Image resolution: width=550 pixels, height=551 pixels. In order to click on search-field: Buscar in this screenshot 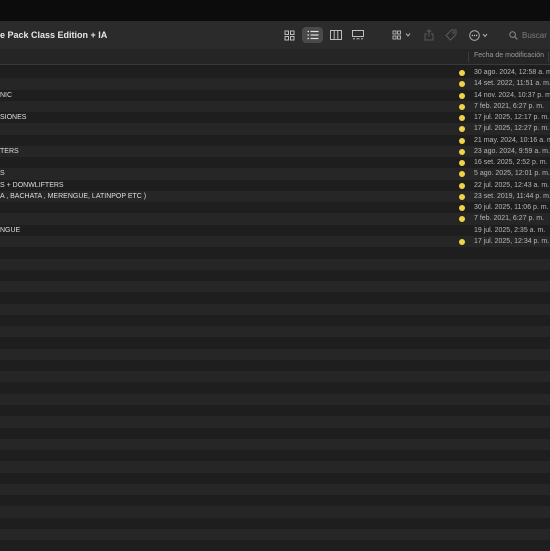, I will do `click(529, 35)`.